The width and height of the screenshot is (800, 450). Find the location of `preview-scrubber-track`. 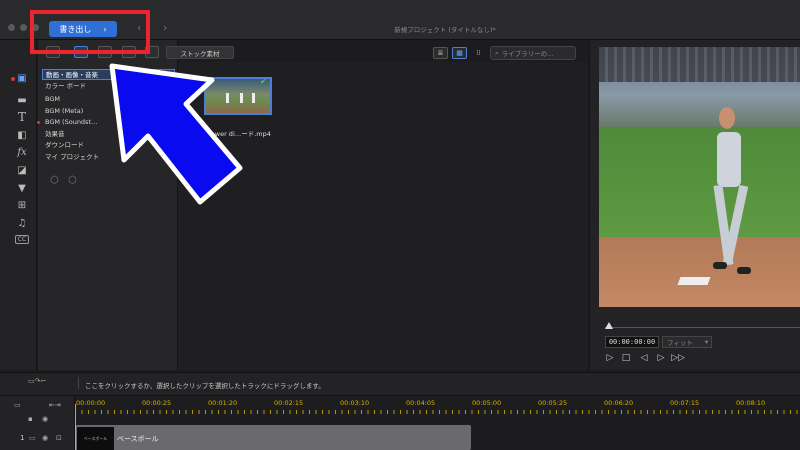

preview-scrubber-track is located at coordinates (702, 327).